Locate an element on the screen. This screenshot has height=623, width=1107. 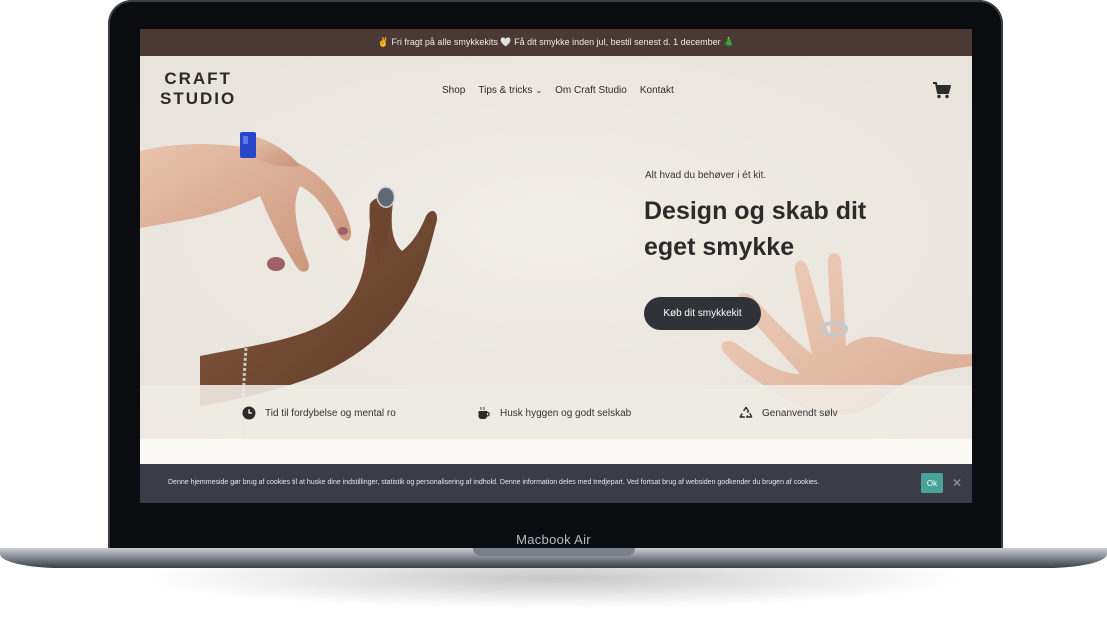
site-logo: CRAFT STUDIO is located at coordinates (198, 89).